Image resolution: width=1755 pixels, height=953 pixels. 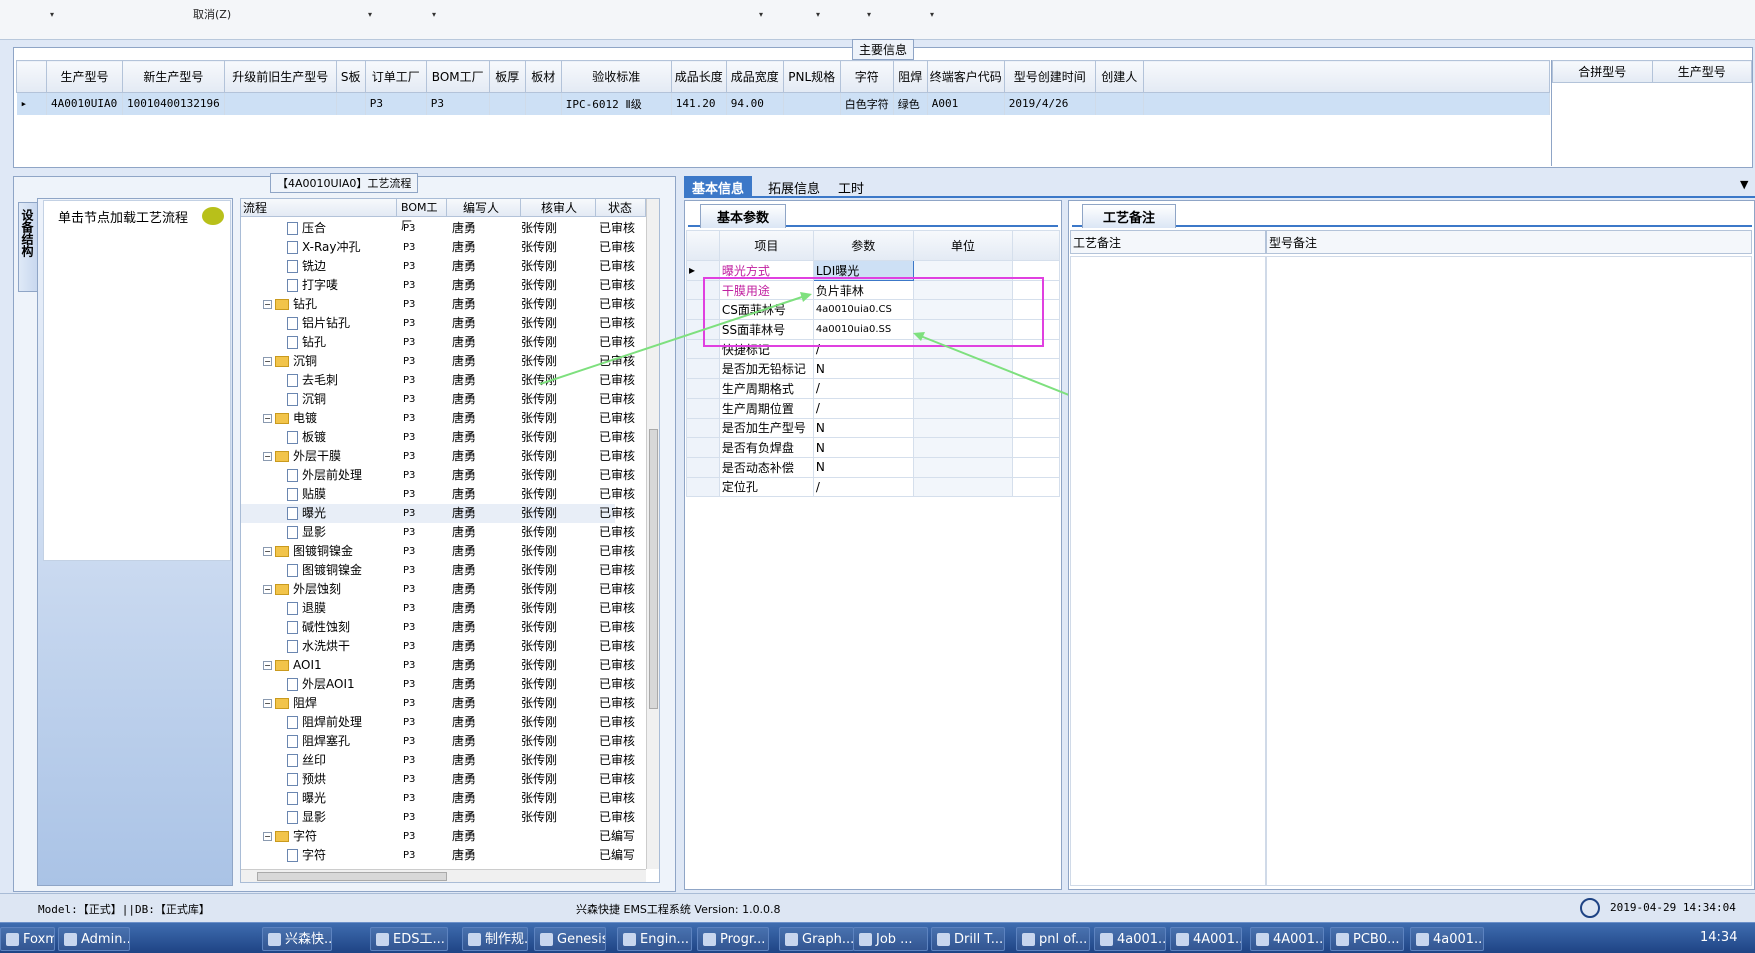 I want to click on param-row: 生产周期位置 /, so click(x=873, y=408).